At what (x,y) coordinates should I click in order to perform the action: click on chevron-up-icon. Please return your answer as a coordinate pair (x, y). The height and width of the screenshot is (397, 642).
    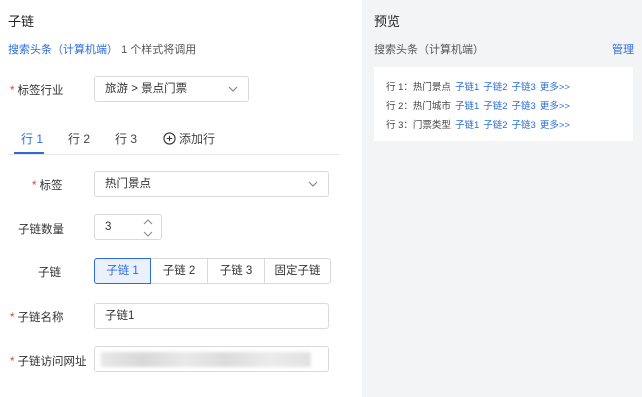
    Looking at the image, I should click on (148, 222).